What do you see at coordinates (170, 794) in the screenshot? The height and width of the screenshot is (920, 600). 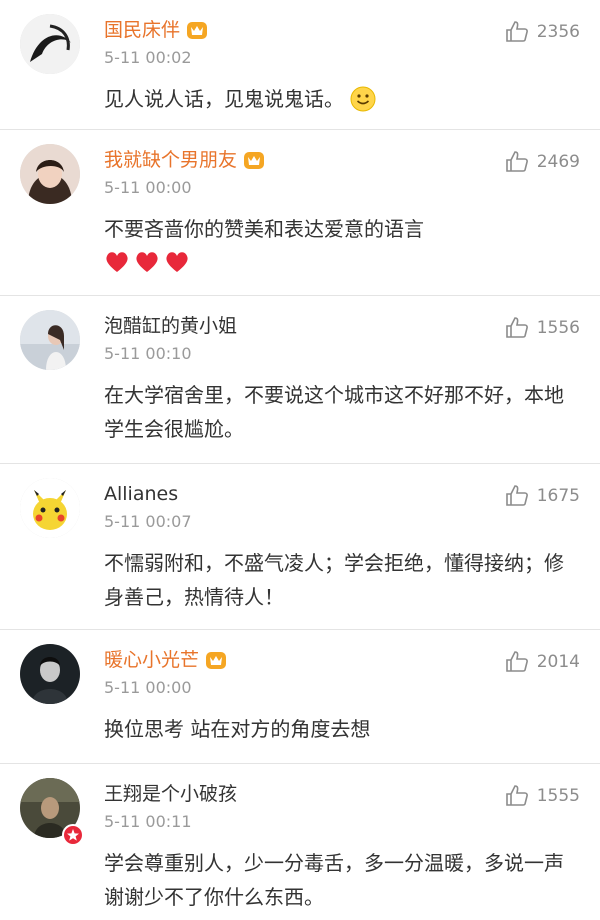 I see `username: 王翔是个小破孩` at bounding box center [170, 794].